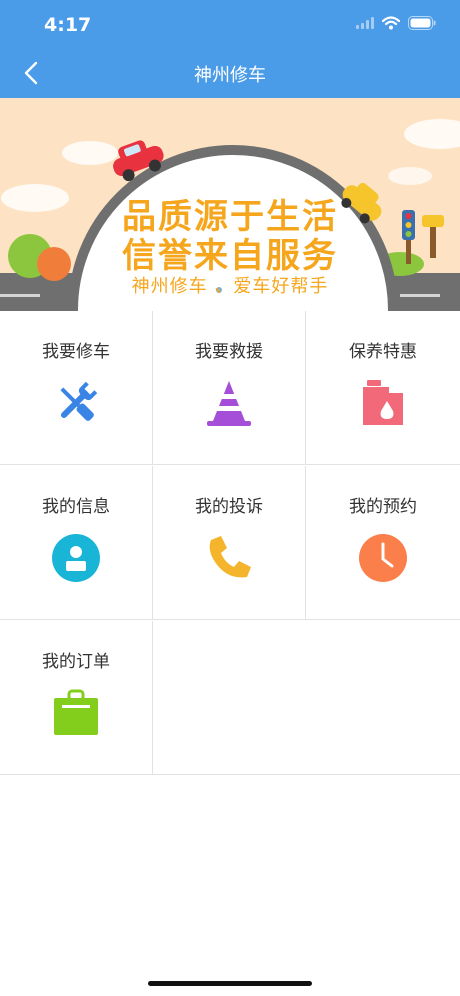  What do you see at coordinates (76, 507) in the screenshot?
I see `menu-item-label: 我的信息` at bounding box center [76, 507].